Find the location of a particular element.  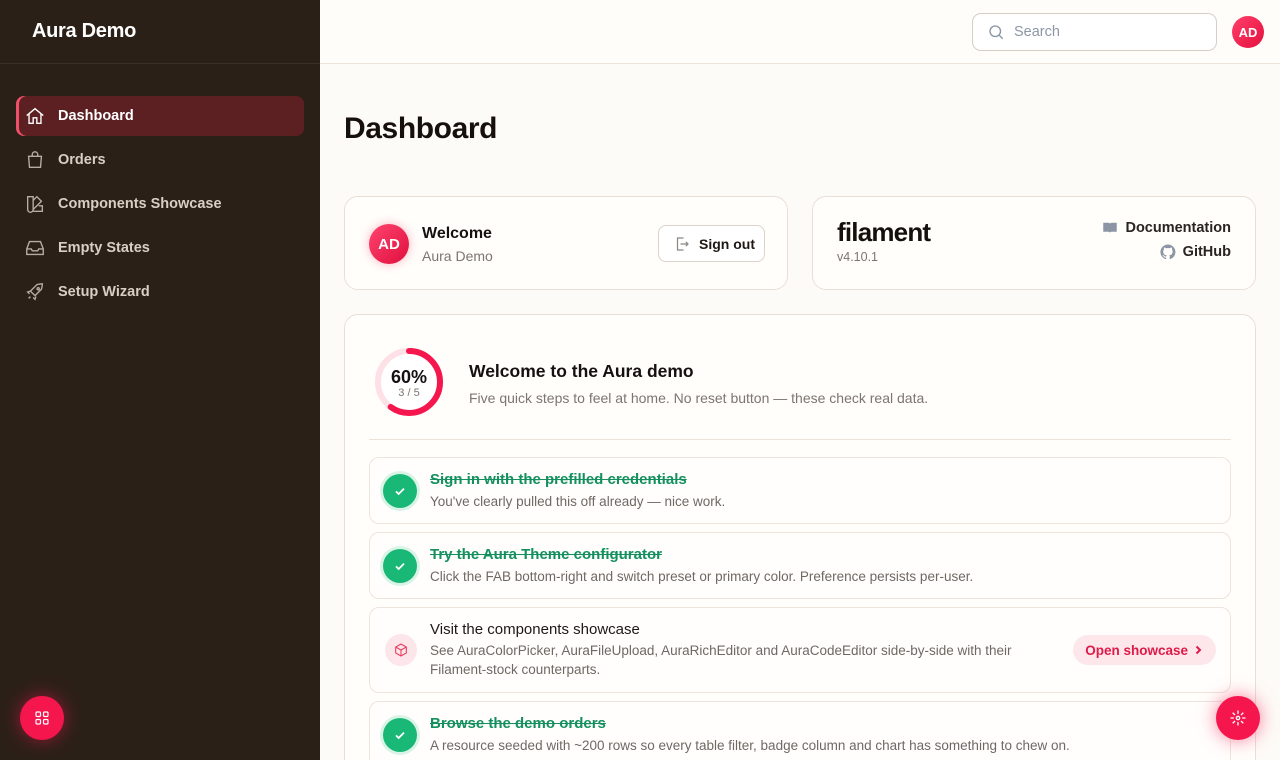

sign-out-button: Sign out is located at coordinates (711, 243).